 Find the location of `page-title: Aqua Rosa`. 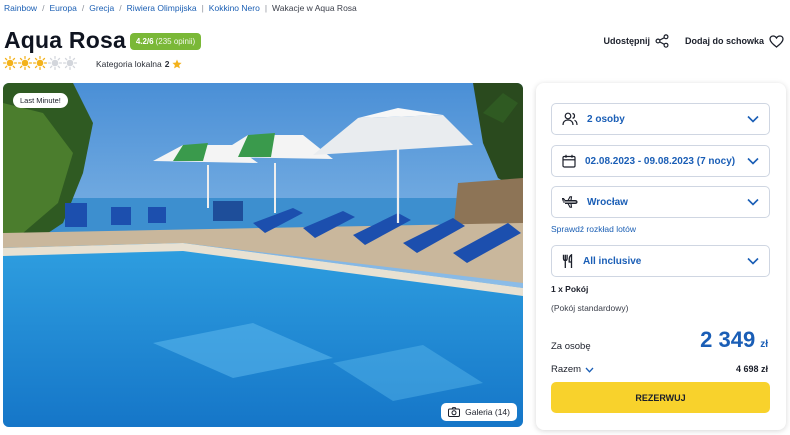

page-title: Aqua Rosa is located at coordinates (65, 40).